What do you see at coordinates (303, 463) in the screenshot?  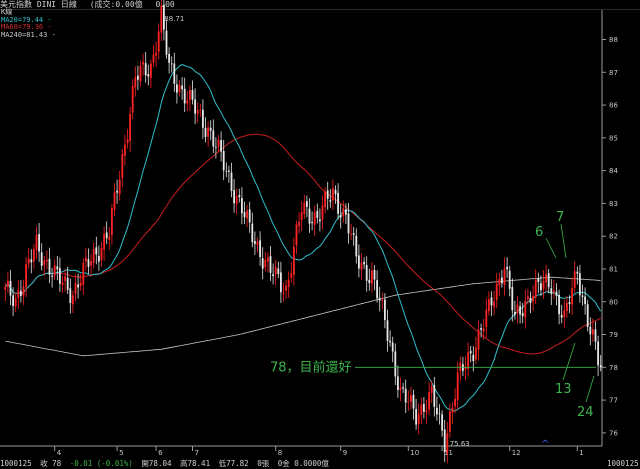 I see `status-zero2: 0金 0.0000億` at bounding box center [303, 463].